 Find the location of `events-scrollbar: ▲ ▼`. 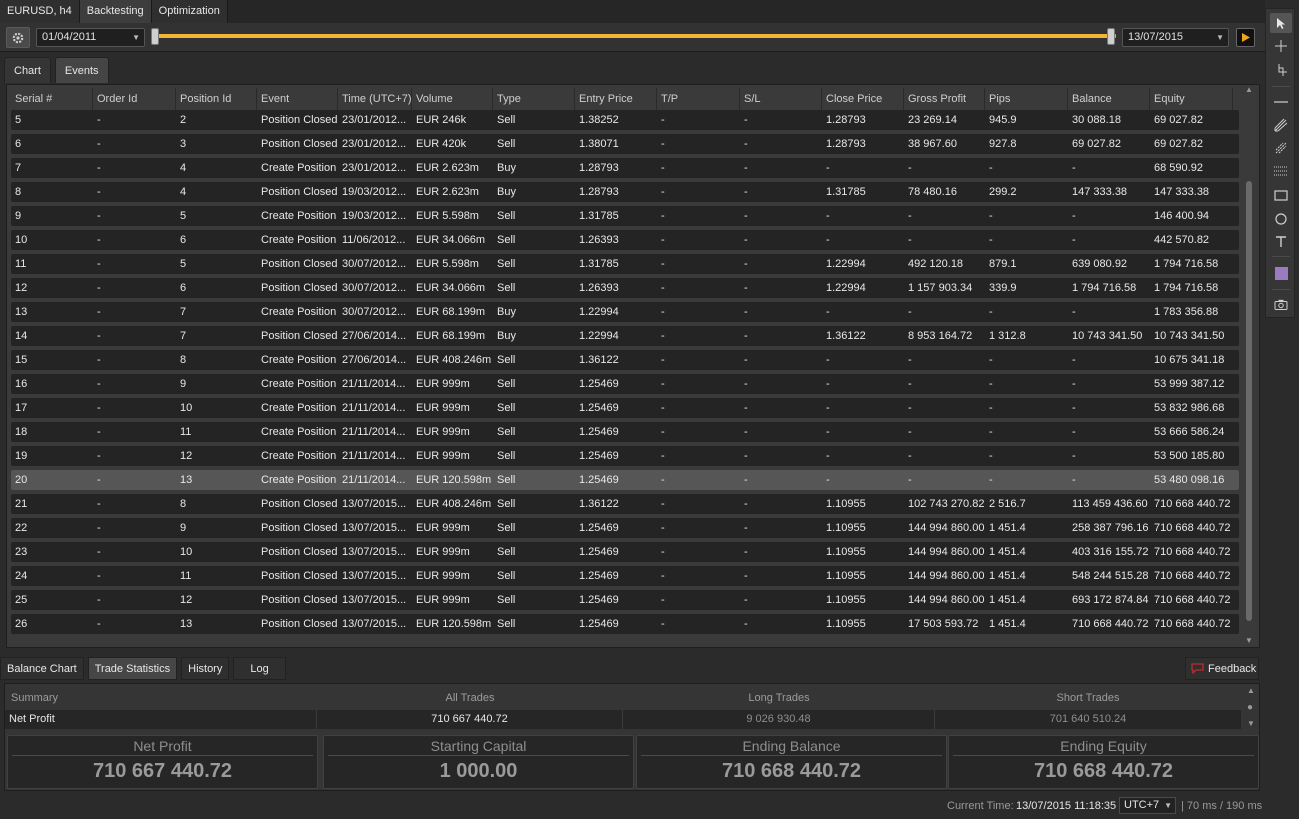

events-scrollbar: ▲ ▼ is located at coordinates (1249, 366).